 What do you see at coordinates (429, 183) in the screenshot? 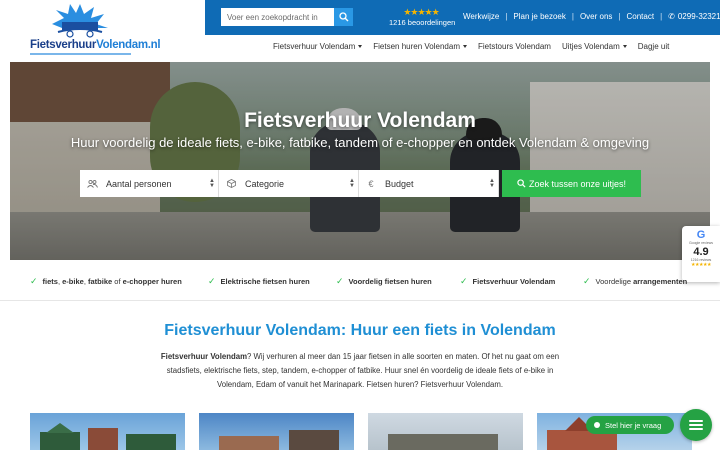
I see `select-budget: € Budget ▲ ▼` at bounding box center [429, 183].